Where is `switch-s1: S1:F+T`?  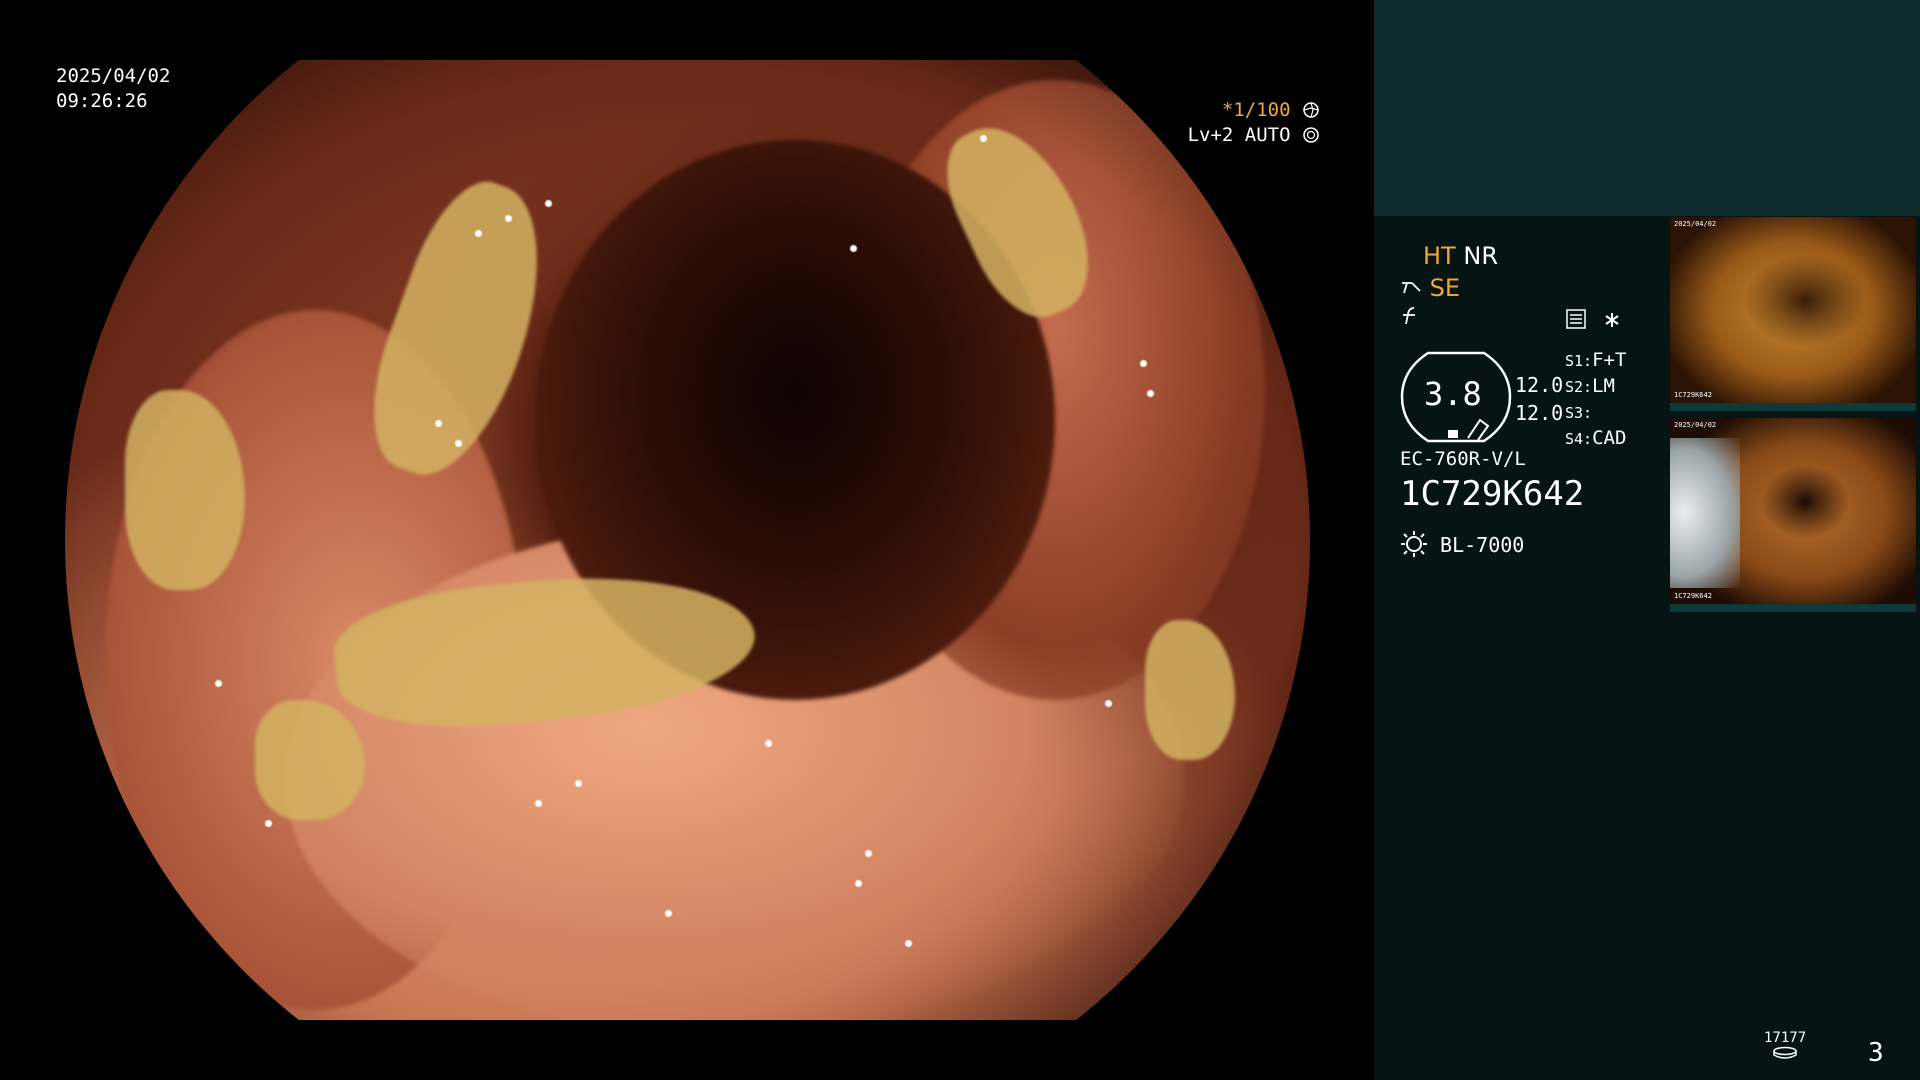
switch-s1: S1:F+T is located at coordinates (1596, 360).